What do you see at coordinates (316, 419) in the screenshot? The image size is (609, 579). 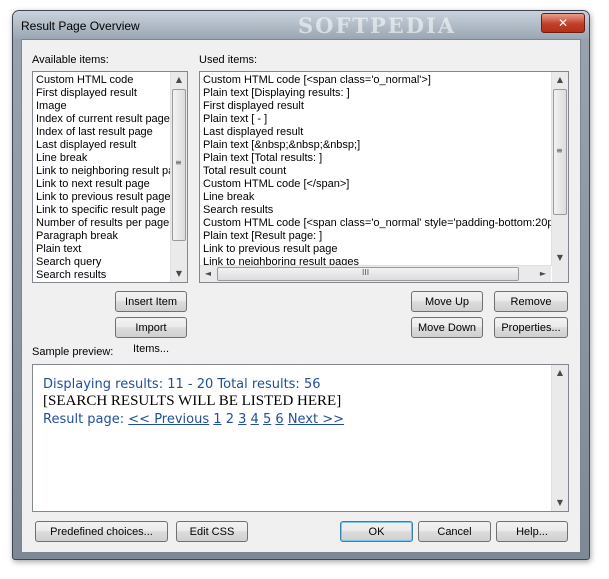 I see `next-link: Next >>` at bounding box center [316, 419].